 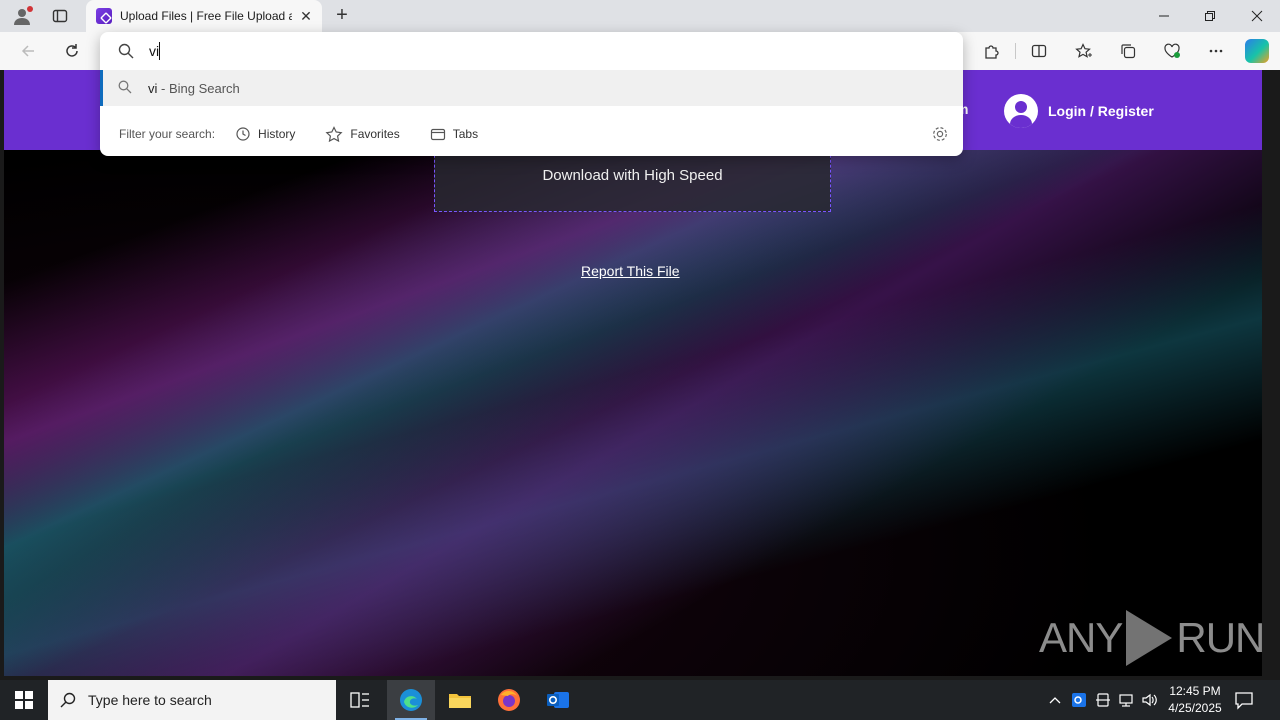 I want to click on anyrun-watermark: ANY RUN, so click(x=1150, y=638).